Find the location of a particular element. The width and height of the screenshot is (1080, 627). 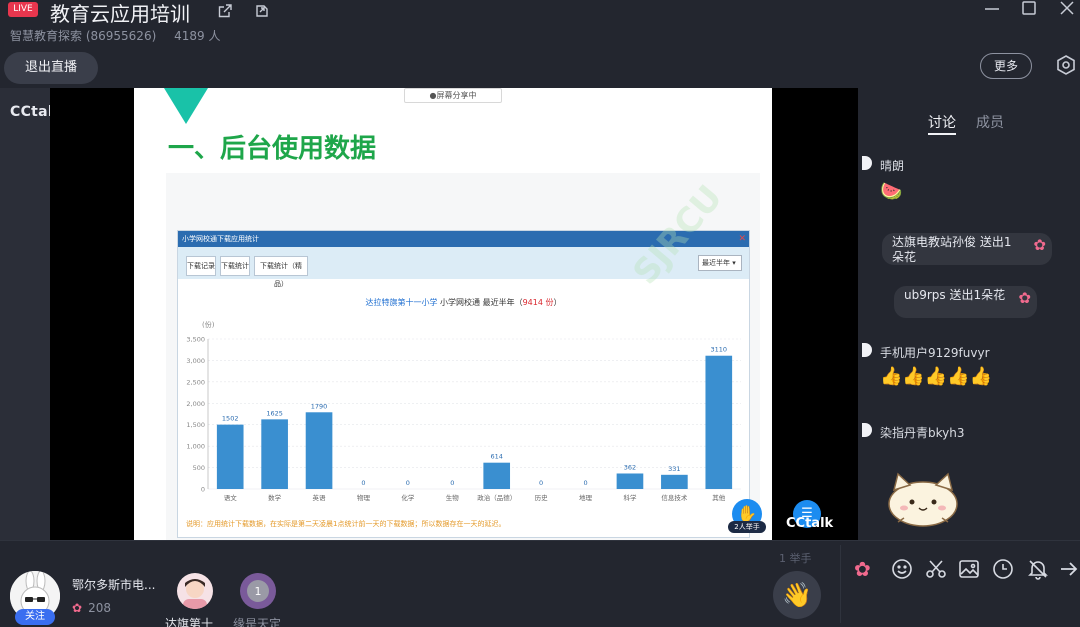

image-icon is located at coordinates (969, 569).